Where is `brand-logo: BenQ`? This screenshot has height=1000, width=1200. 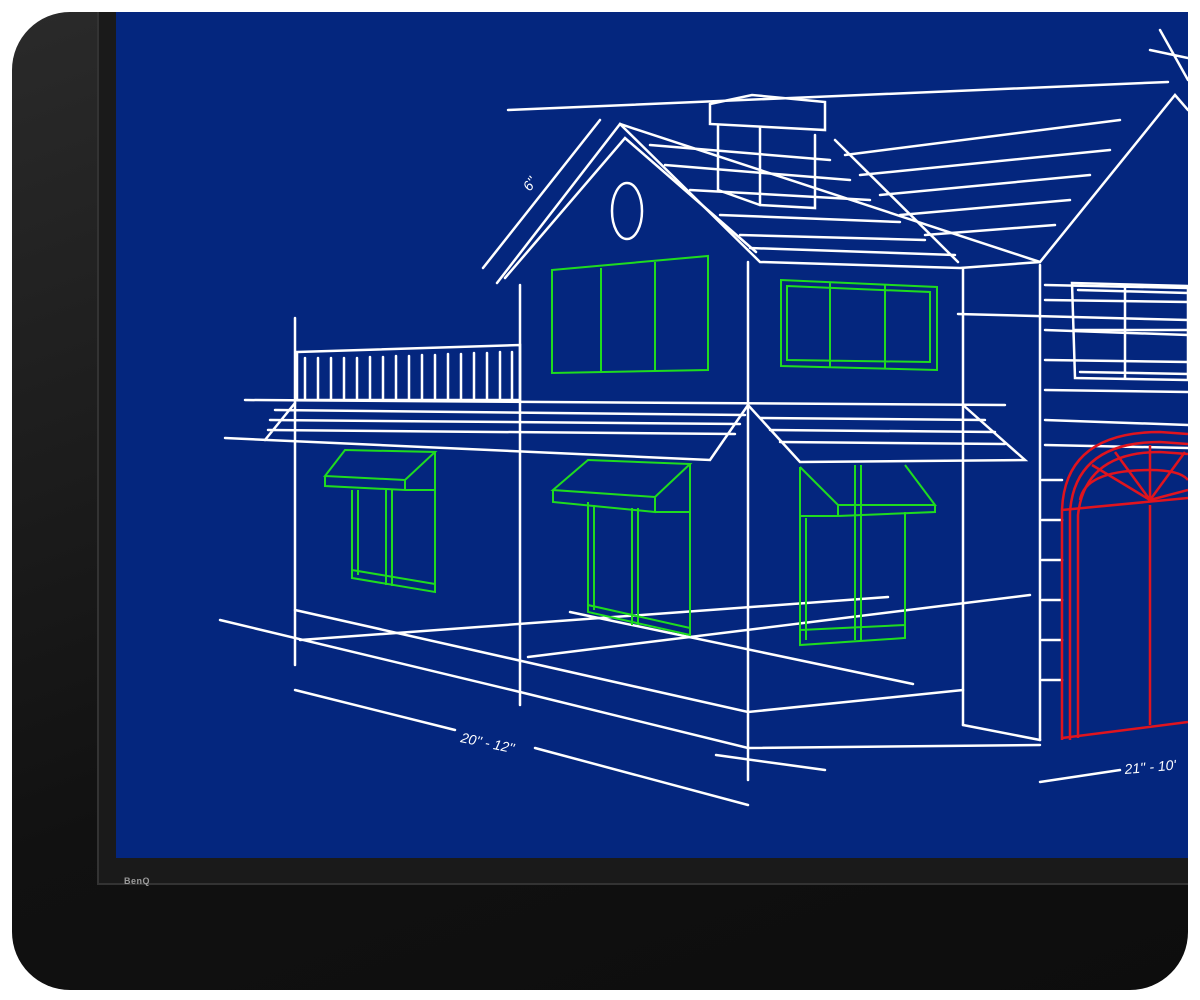
brand-logo: BenQ is located at coordinates (137, 881).